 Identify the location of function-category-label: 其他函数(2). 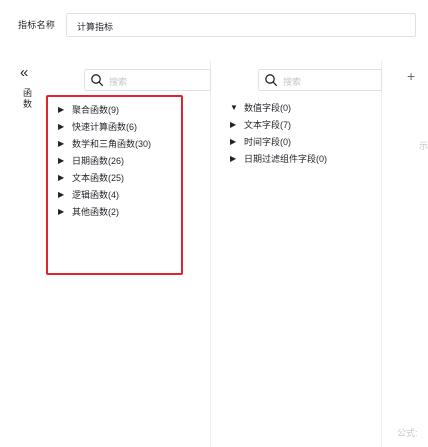
(95, 212).